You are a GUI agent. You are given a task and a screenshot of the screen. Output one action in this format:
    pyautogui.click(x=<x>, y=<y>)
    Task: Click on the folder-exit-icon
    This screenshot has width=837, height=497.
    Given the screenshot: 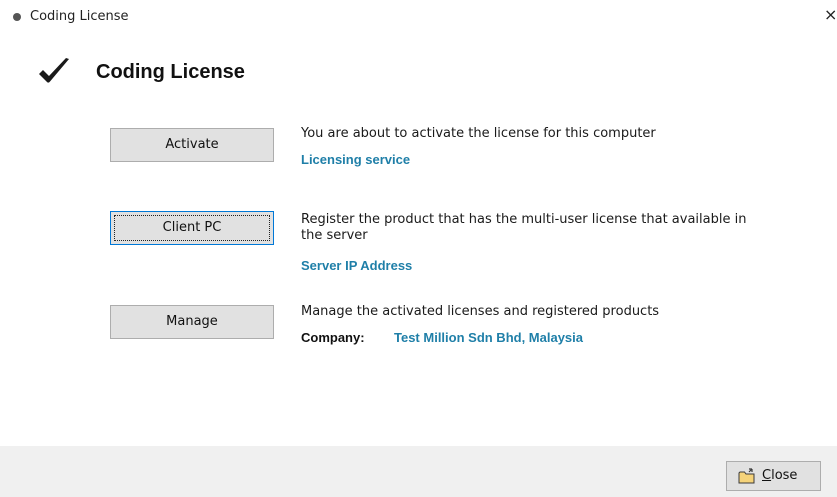 What is the action you would take?
    pyautogui.click(x=746, y=476)
    